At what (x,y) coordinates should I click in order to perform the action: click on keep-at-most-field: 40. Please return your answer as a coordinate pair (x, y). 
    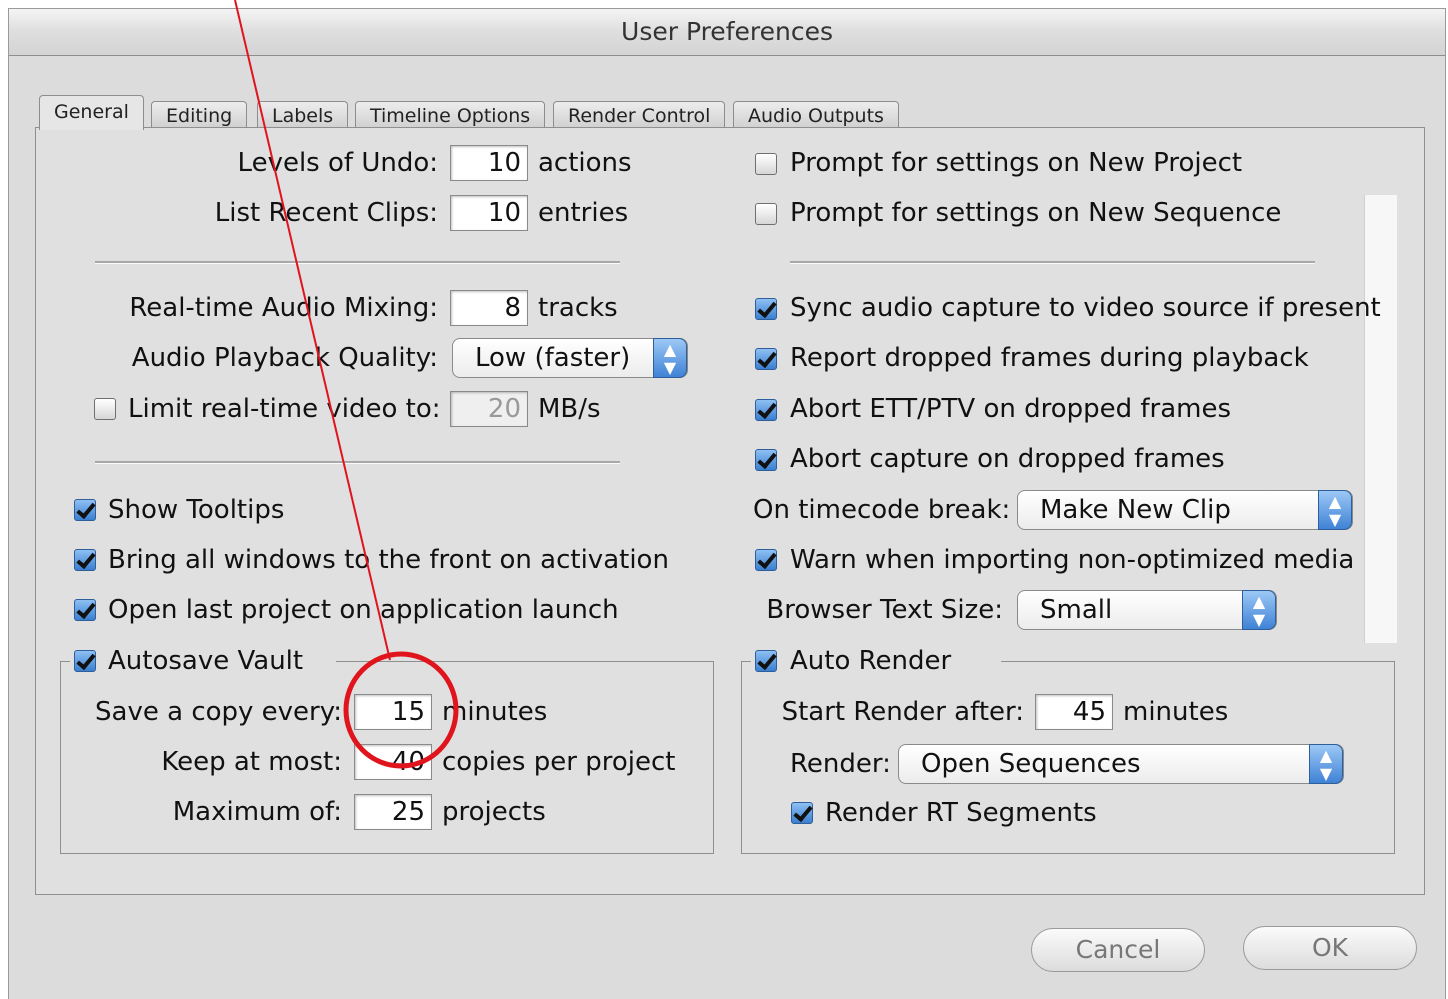
    Looking at the image, I should click on (393, 762).